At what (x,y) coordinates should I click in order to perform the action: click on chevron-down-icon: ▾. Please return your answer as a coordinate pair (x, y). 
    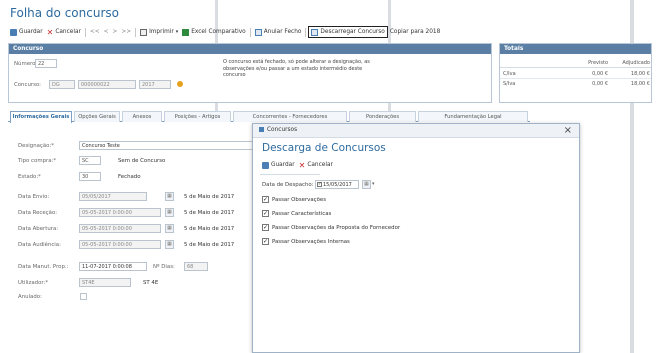
    Looking at the image, I should click on (373, 184).